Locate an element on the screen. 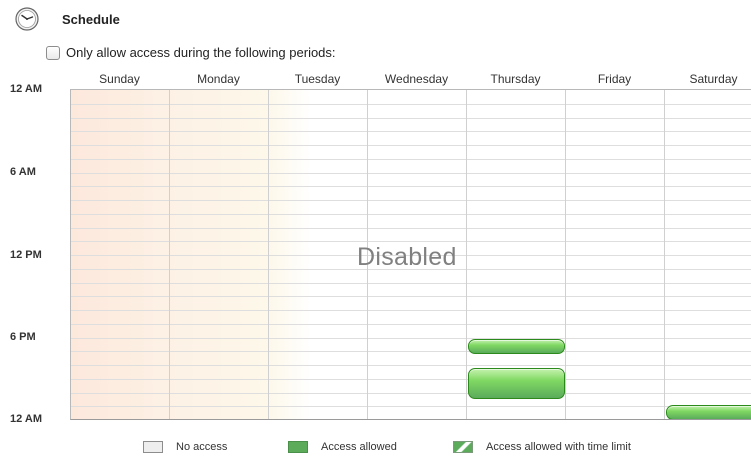 The image size is (751, 456). legend-label-time-limit: Access allowed with time limit is located at coordinates (558, 447).